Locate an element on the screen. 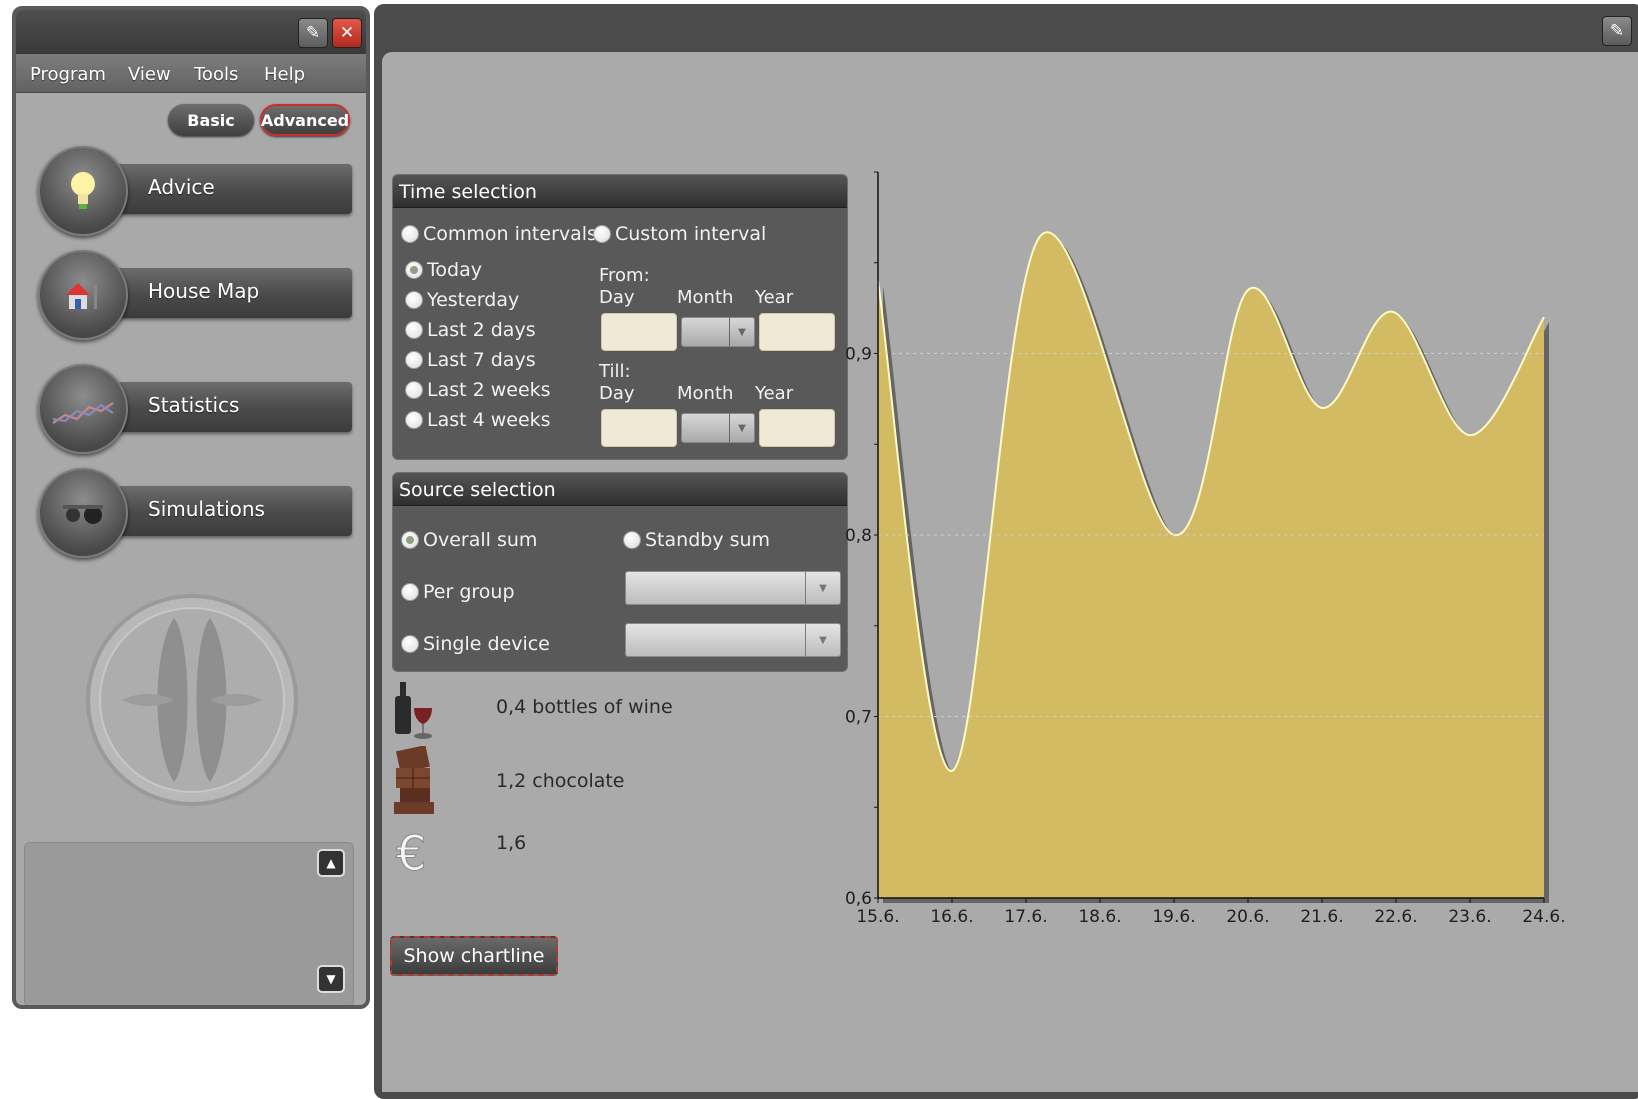 The width and height of the screenshot is (1638, 1099). close-icon: ✕ is located at coordinates (347, 33).